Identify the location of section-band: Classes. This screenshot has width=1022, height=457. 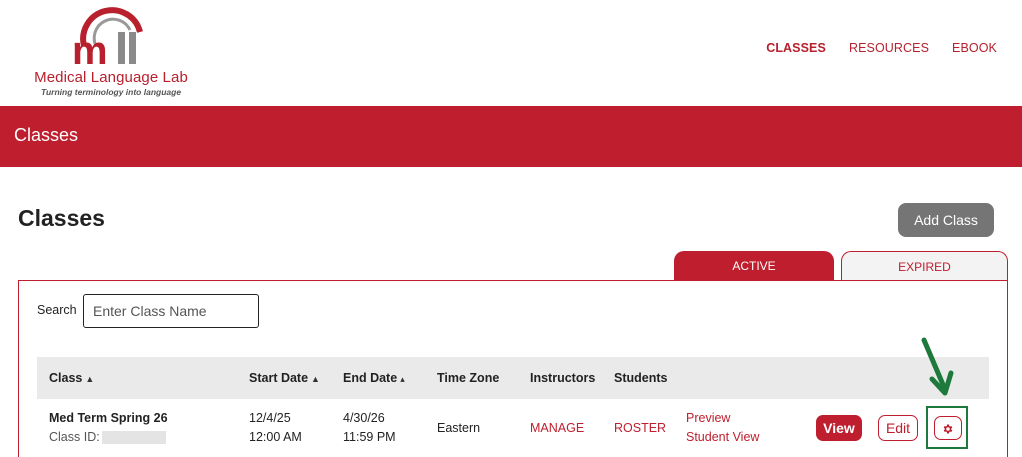
(511, 136).